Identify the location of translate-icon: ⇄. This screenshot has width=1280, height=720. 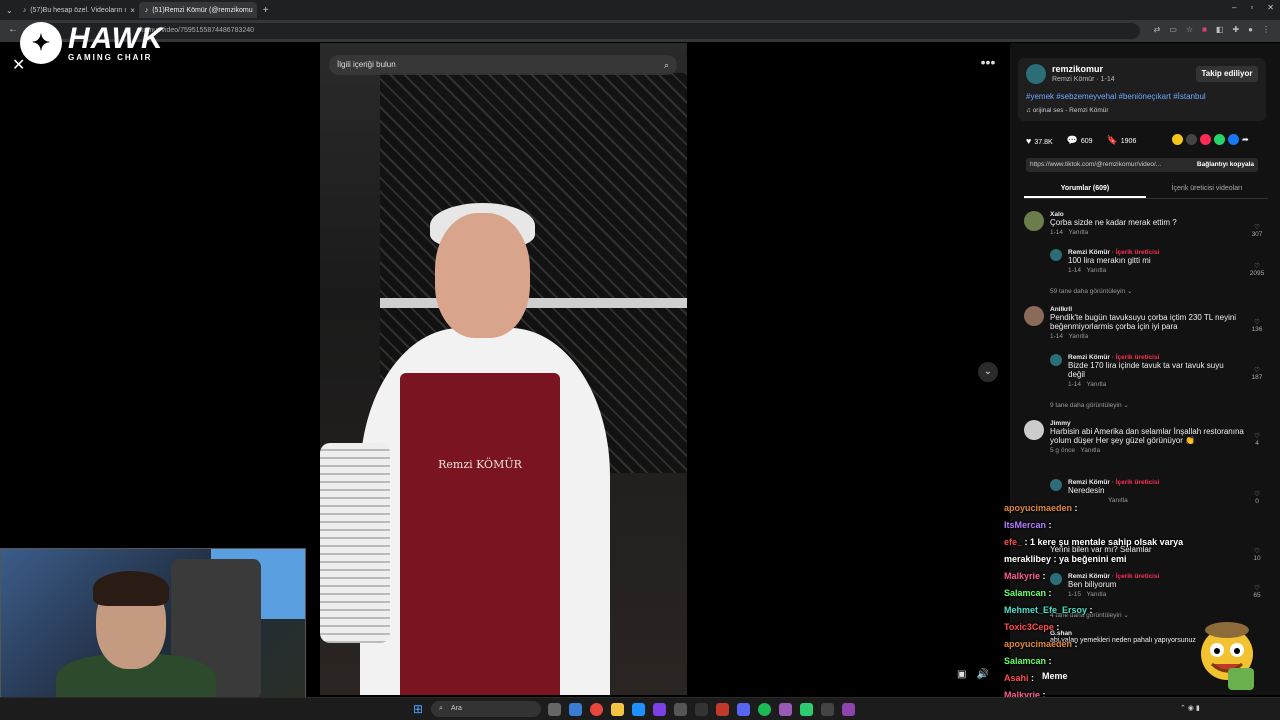
(1157, 29).